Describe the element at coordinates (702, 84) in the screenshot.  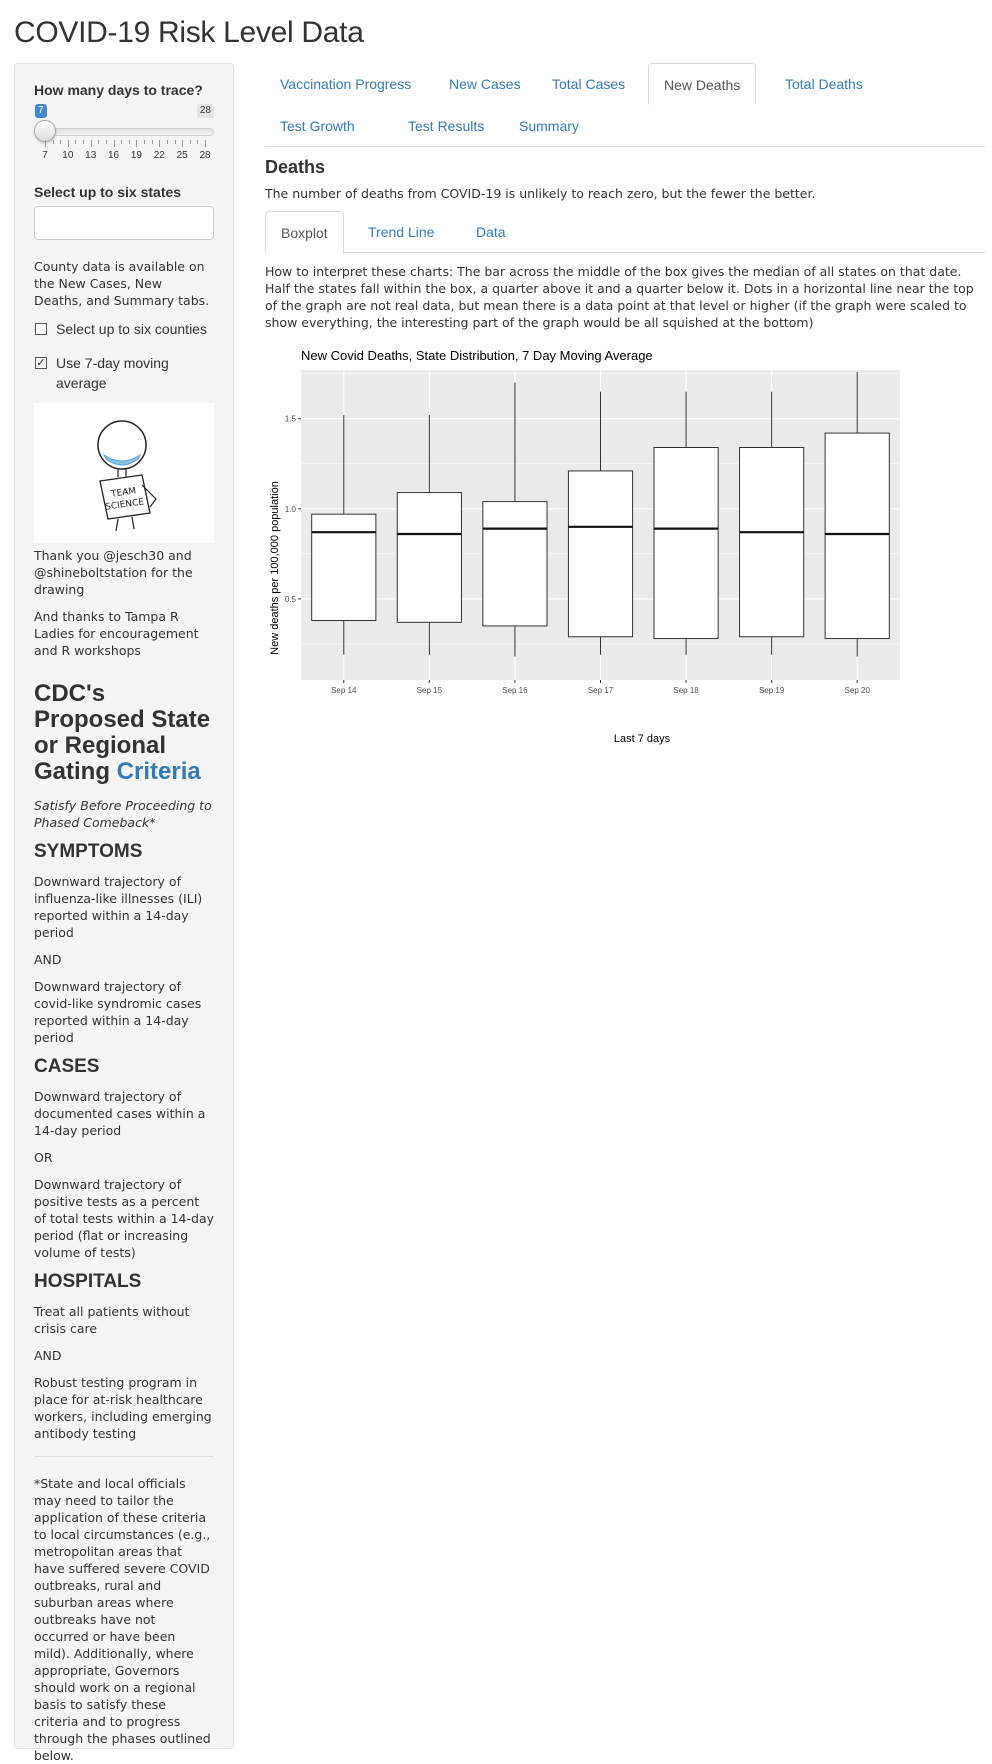
I see `tab-new-deaths: New Deaths` at that location.